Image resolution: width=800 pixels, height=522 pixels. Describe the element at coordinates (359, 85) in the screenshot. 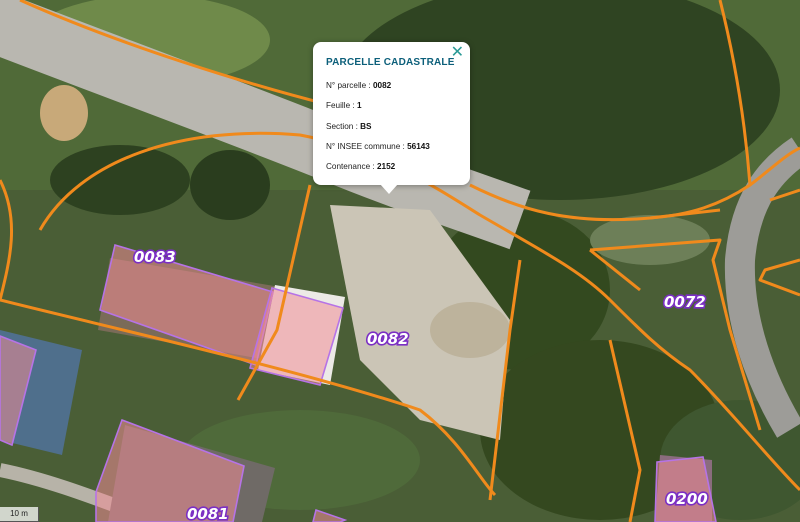

I see `field-parcel-number: N° parcelle : 0082` at that location.